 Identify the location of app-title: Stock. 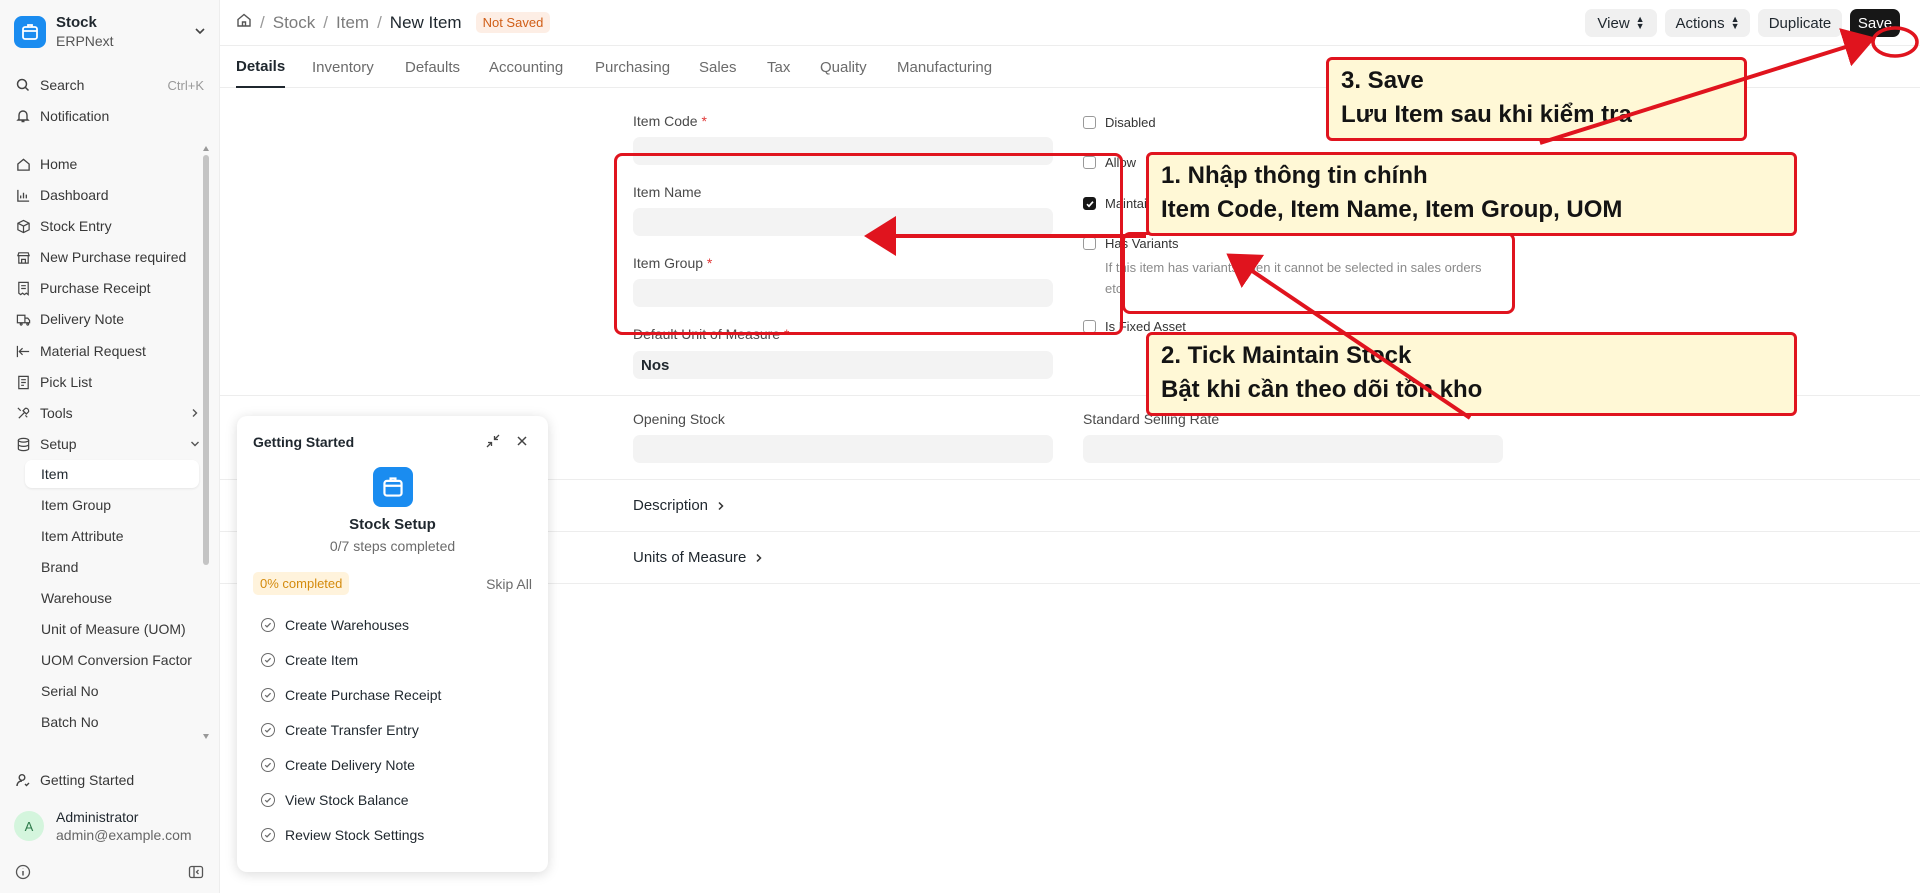
(76, 22).